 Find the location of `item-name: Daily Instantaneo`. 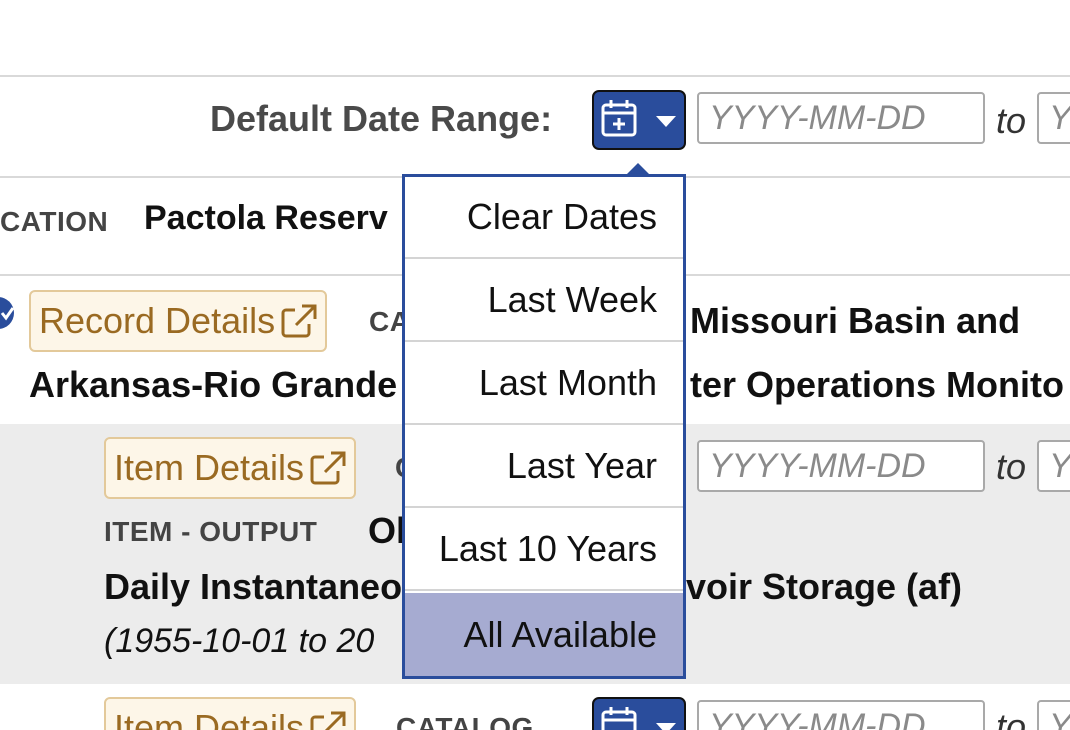

item-name: Daily Instantaneo is located at coordinates (253, 586).